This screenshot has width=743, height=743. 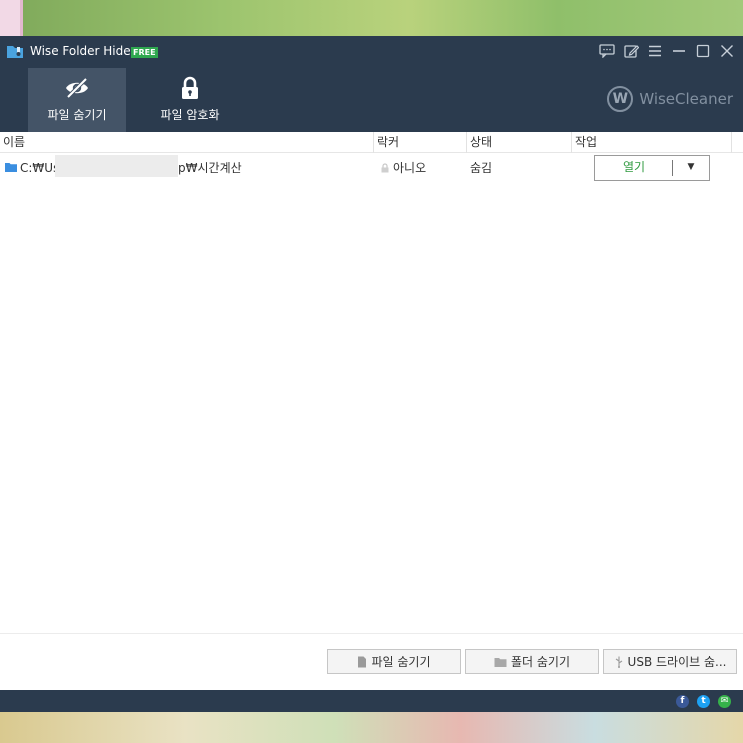 What do you see at coordinates (655, 51) in the screenshot?
I see `menu-icon` at bounding box center [655, 51].